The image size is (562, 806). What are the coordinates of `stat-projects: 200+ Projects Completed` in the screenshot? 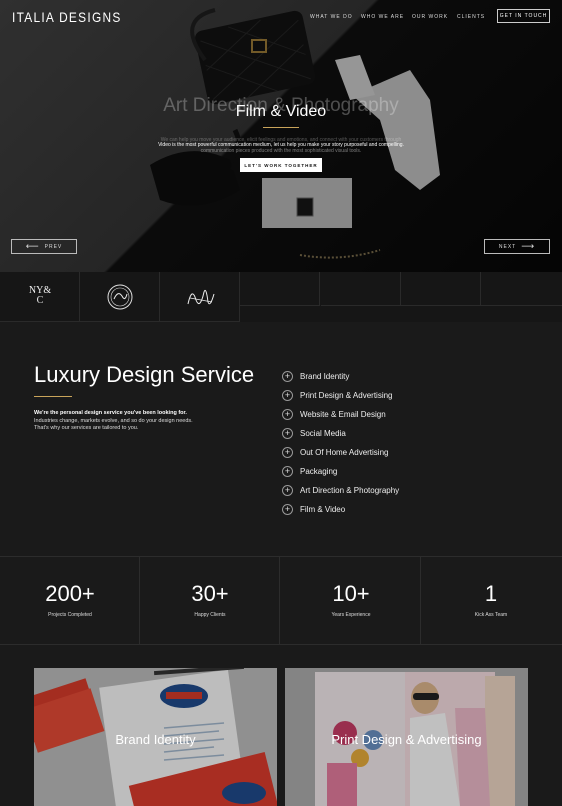 It's located at (70, 601).